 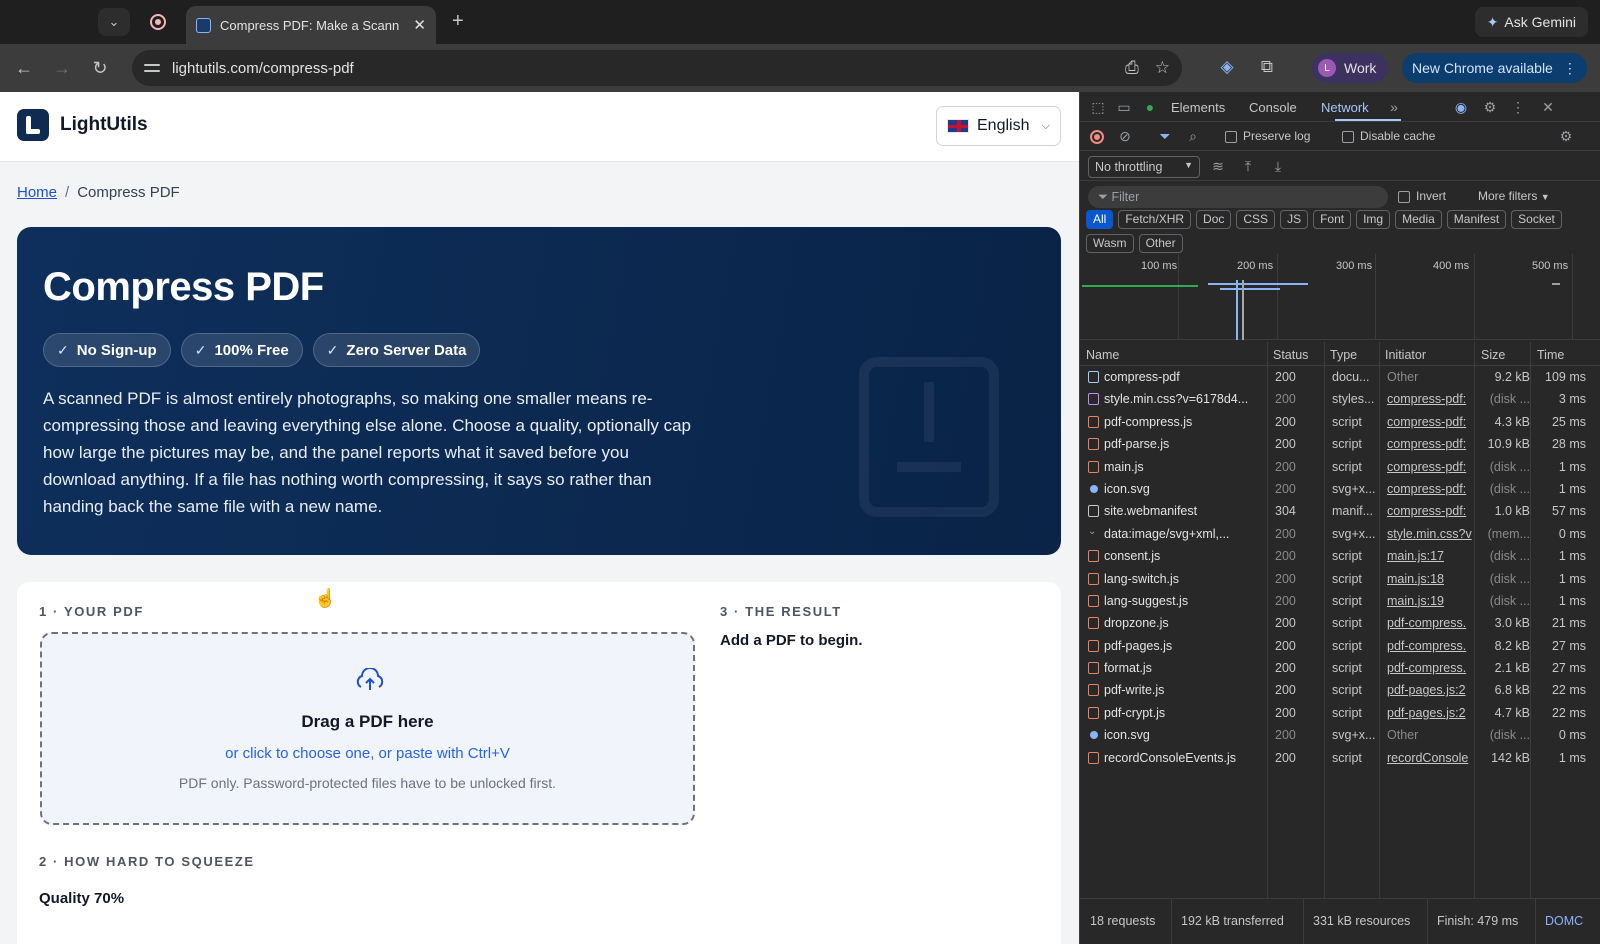 I want to click on close-devtools-icon: ✕, so click(x=1548, y=107).